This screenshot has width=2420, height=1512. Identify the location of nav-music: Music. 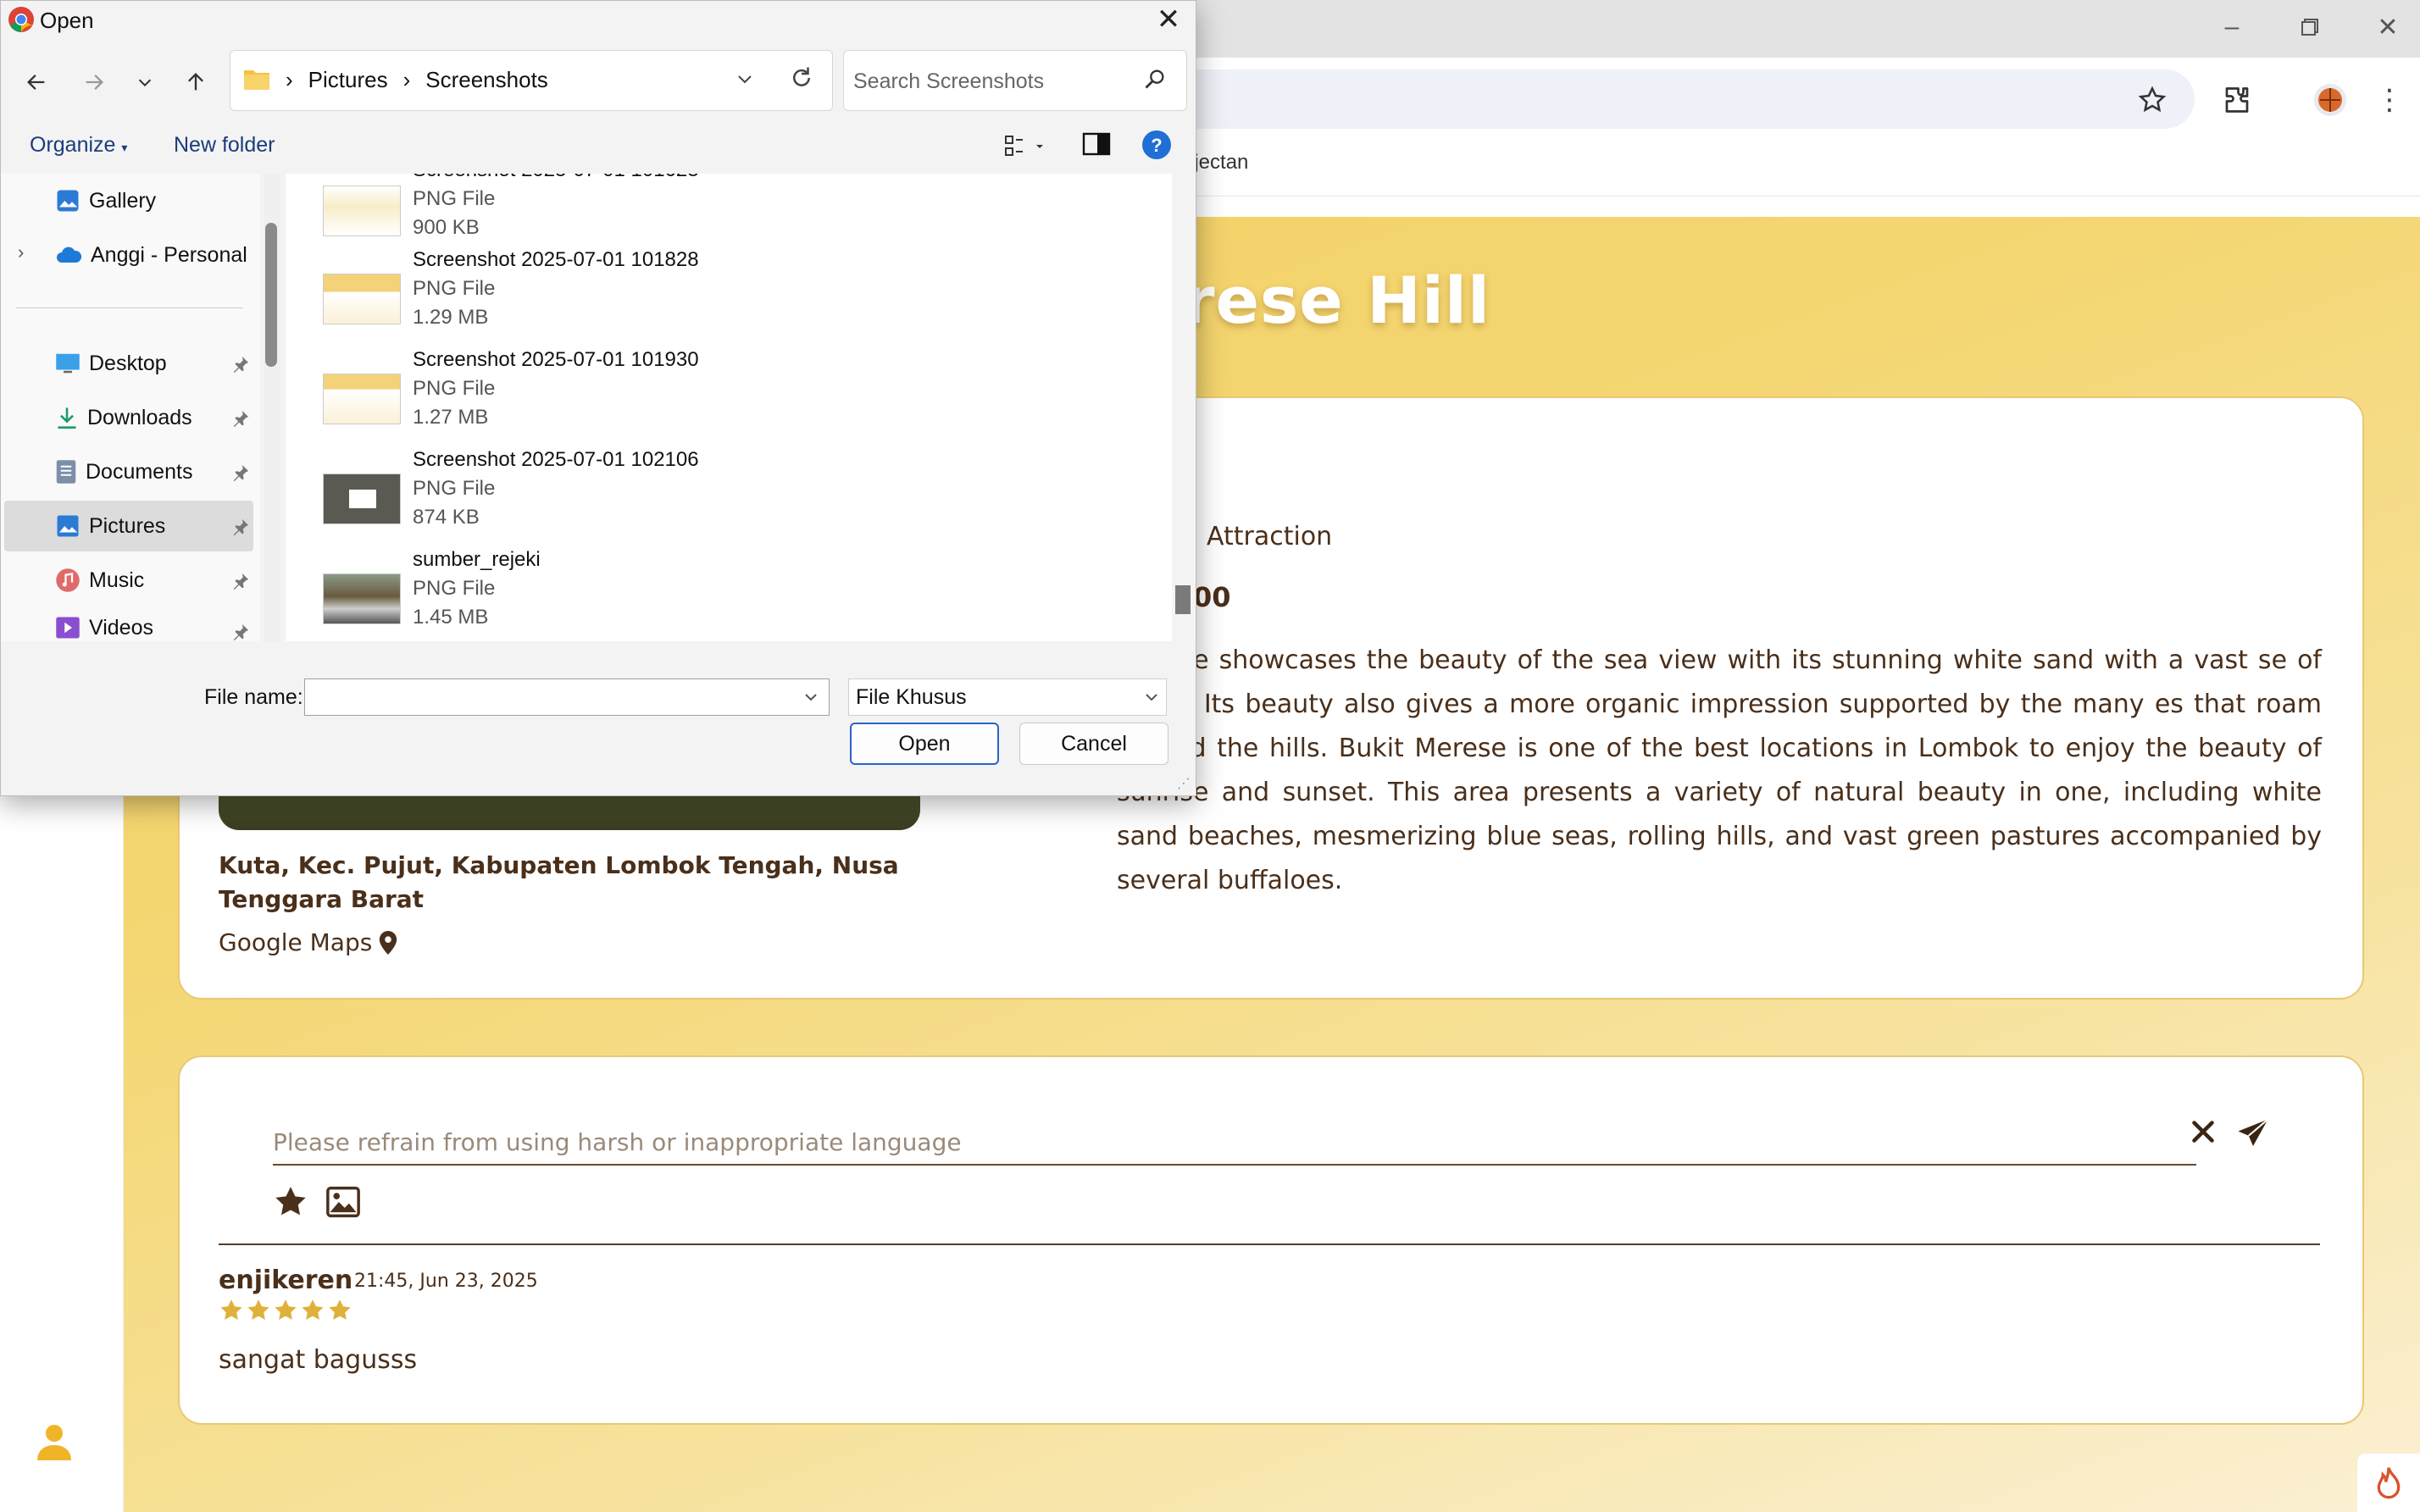
(99, 580).